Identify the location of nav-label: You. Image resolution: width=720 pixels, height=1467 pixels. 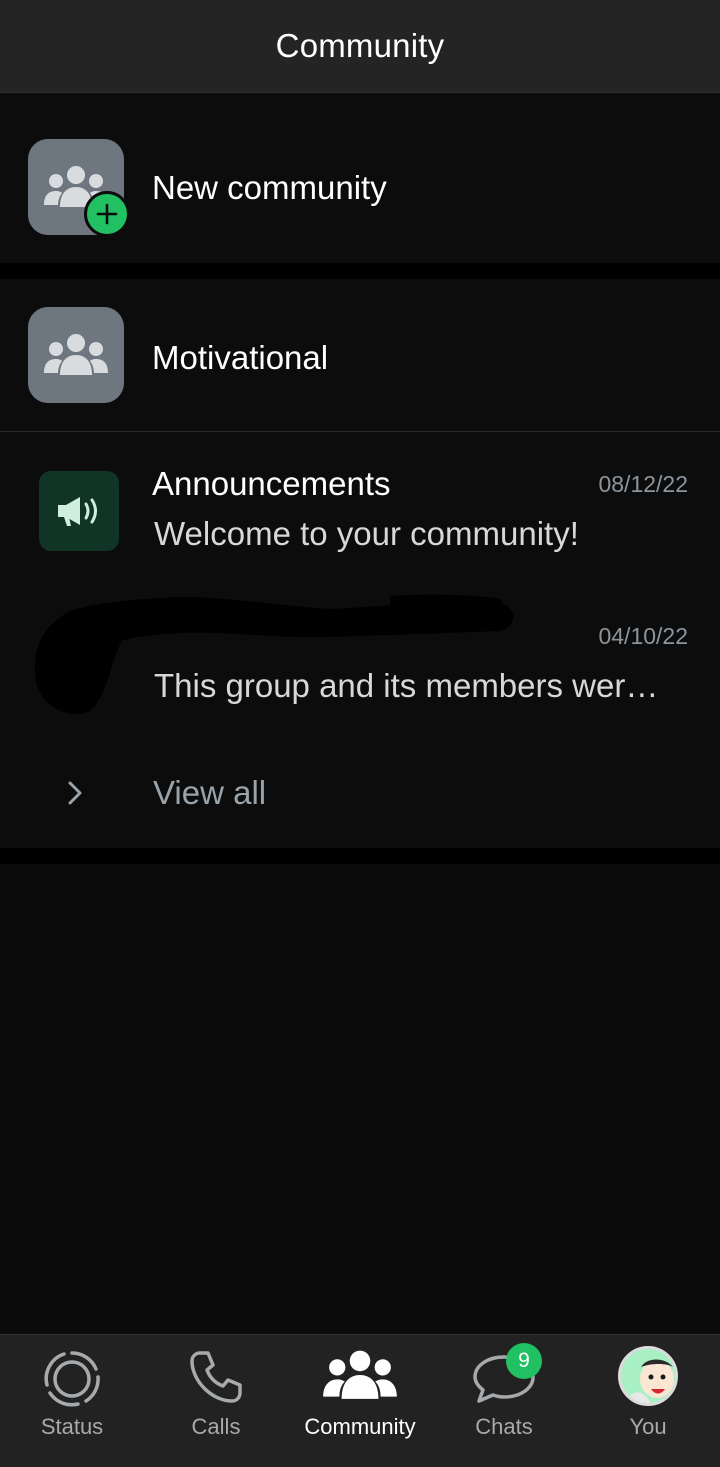
(648, 1426).